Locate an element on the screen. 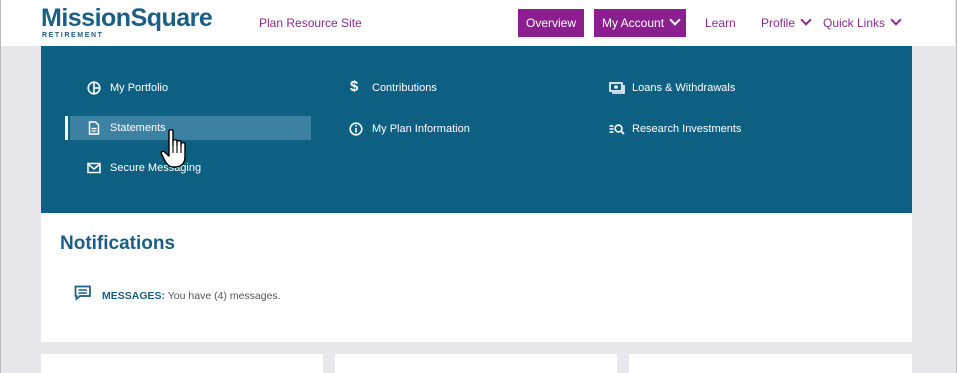  nav-quick-links-label: Quick Links is located at coordinates (854, 23).